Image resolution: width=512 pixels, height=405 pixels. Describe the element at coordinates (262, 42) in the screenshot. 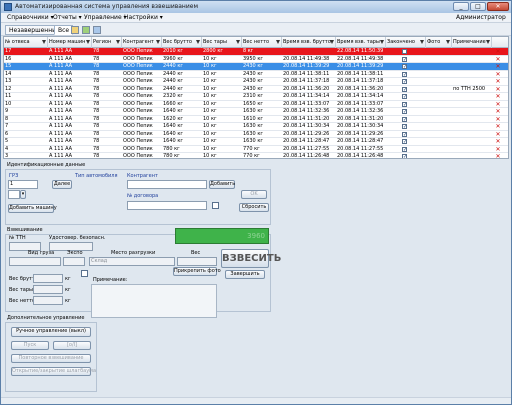

I see `column-header: Вес нетто` at that location.